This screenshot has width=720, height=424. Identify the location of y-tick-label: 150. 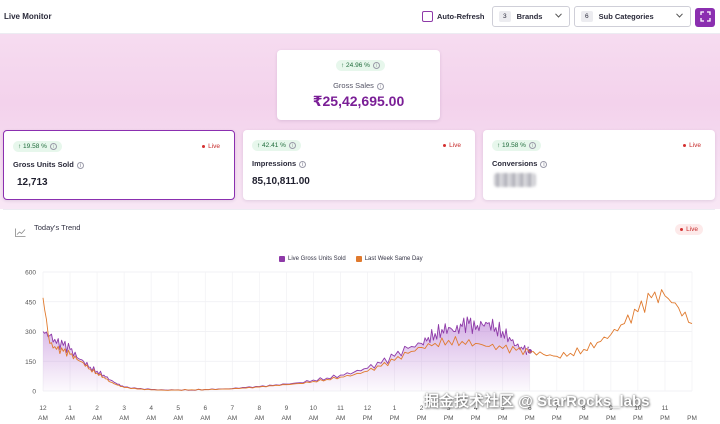
(30, 362).